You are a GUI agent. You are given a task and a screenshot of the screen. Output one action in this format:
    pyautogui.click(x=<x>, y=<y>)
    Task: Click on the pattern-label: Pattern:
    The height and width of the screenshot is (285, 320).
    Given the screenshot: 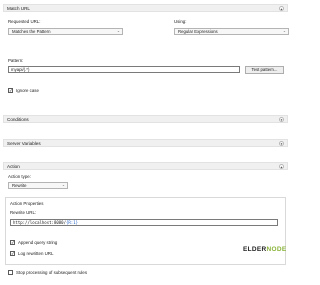 What is the action you would take?
    pyautogui.click(x=16, y=60)
    